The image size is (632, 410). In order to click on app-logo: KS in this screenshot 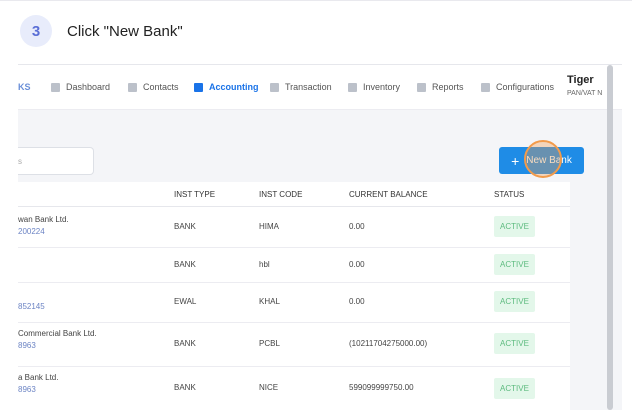, I will do `click(24, 87)`.